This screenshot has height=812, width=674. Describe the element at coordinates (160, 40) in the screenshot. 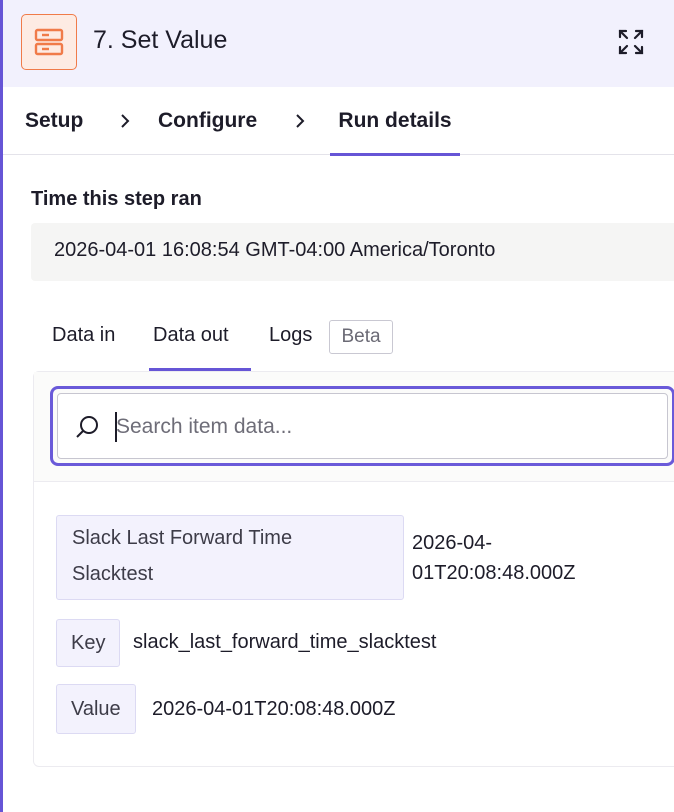

I see `step-title: 7. Set Value` at that location.